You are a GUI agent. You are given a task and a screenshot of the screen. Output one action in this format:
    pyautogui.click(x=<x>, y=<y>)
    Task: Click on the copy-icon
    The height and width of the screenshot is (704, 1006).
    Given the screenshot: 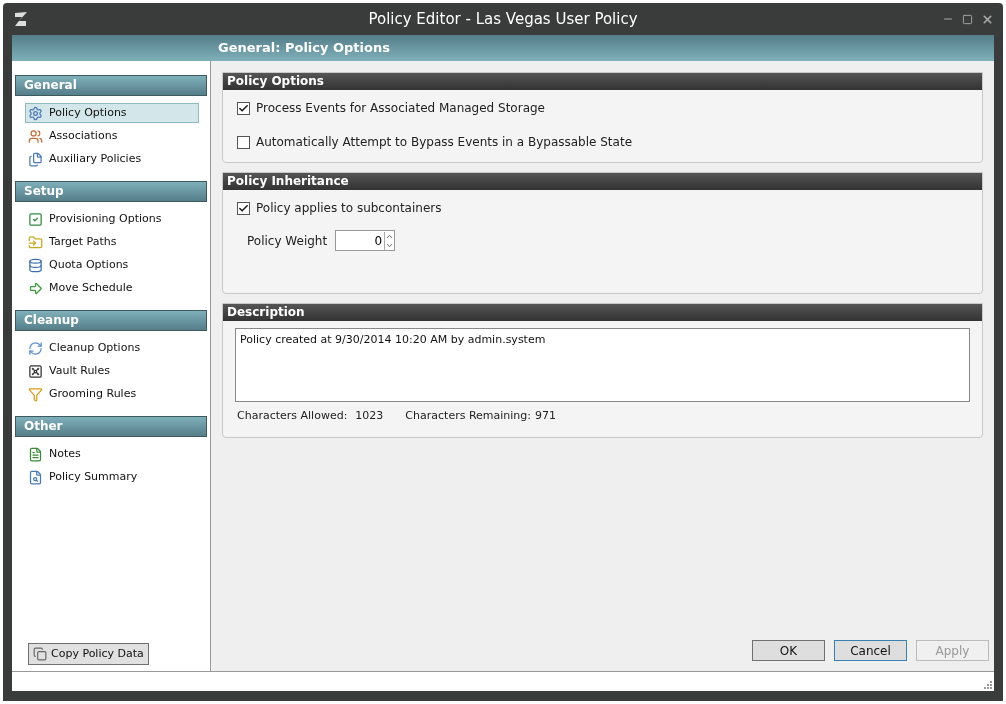 What is the action you would take?
    pyautogui.click(x=40, y=654)
    